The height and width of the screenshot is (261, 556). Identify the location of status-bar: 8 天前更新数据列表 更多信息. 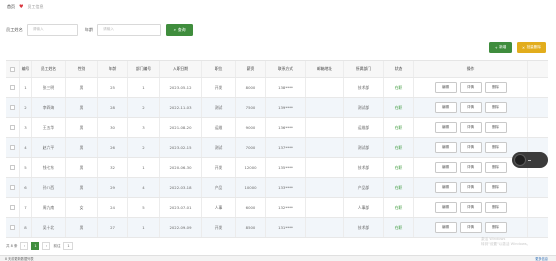
(278, 258).